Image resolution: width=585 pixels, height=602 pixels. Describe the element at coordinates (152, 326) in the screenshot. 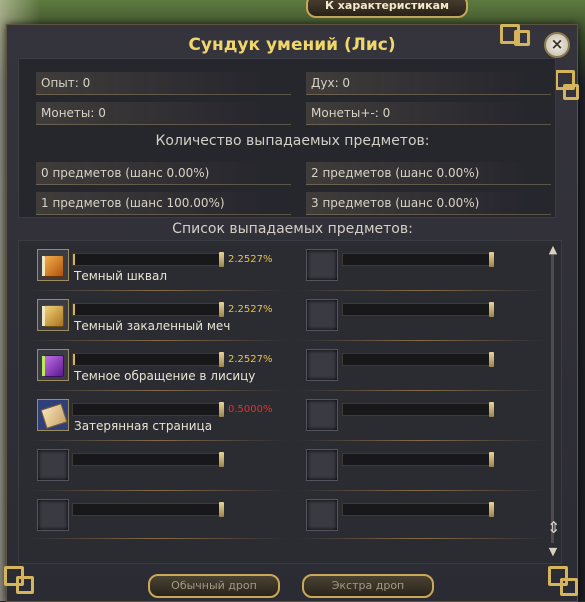

I see `item-name: Темный закаленный меч` at that location.